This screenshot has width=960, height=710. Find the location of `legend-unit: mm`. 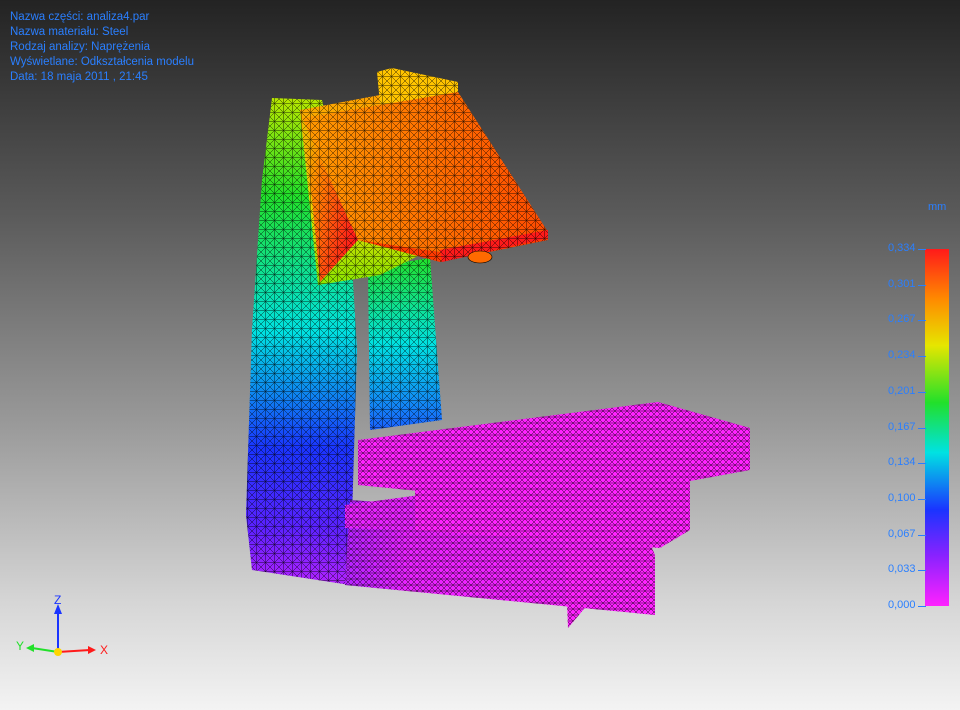

legend-unit: mm is located at coordinates (937, 207).